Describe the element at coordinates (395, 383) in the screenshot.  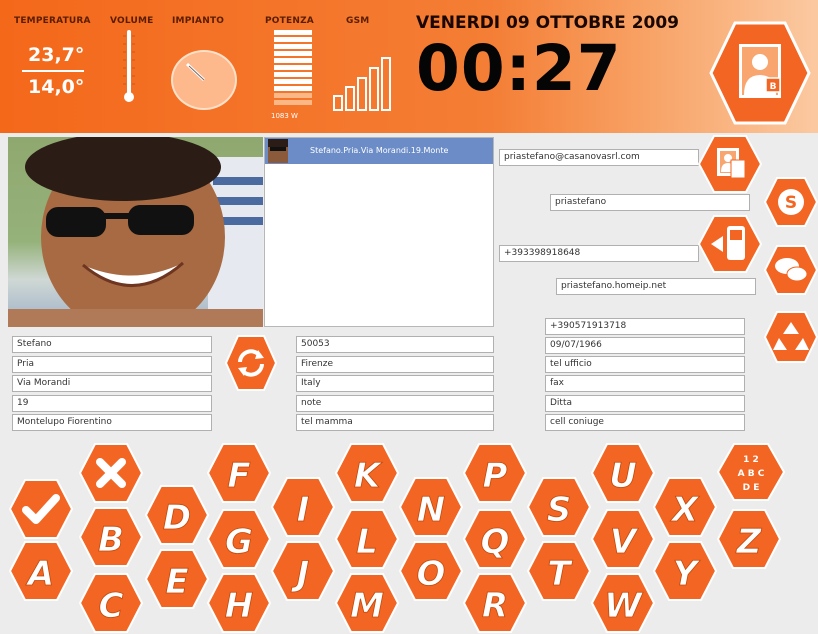
I see `country-field: Italy` at that location.